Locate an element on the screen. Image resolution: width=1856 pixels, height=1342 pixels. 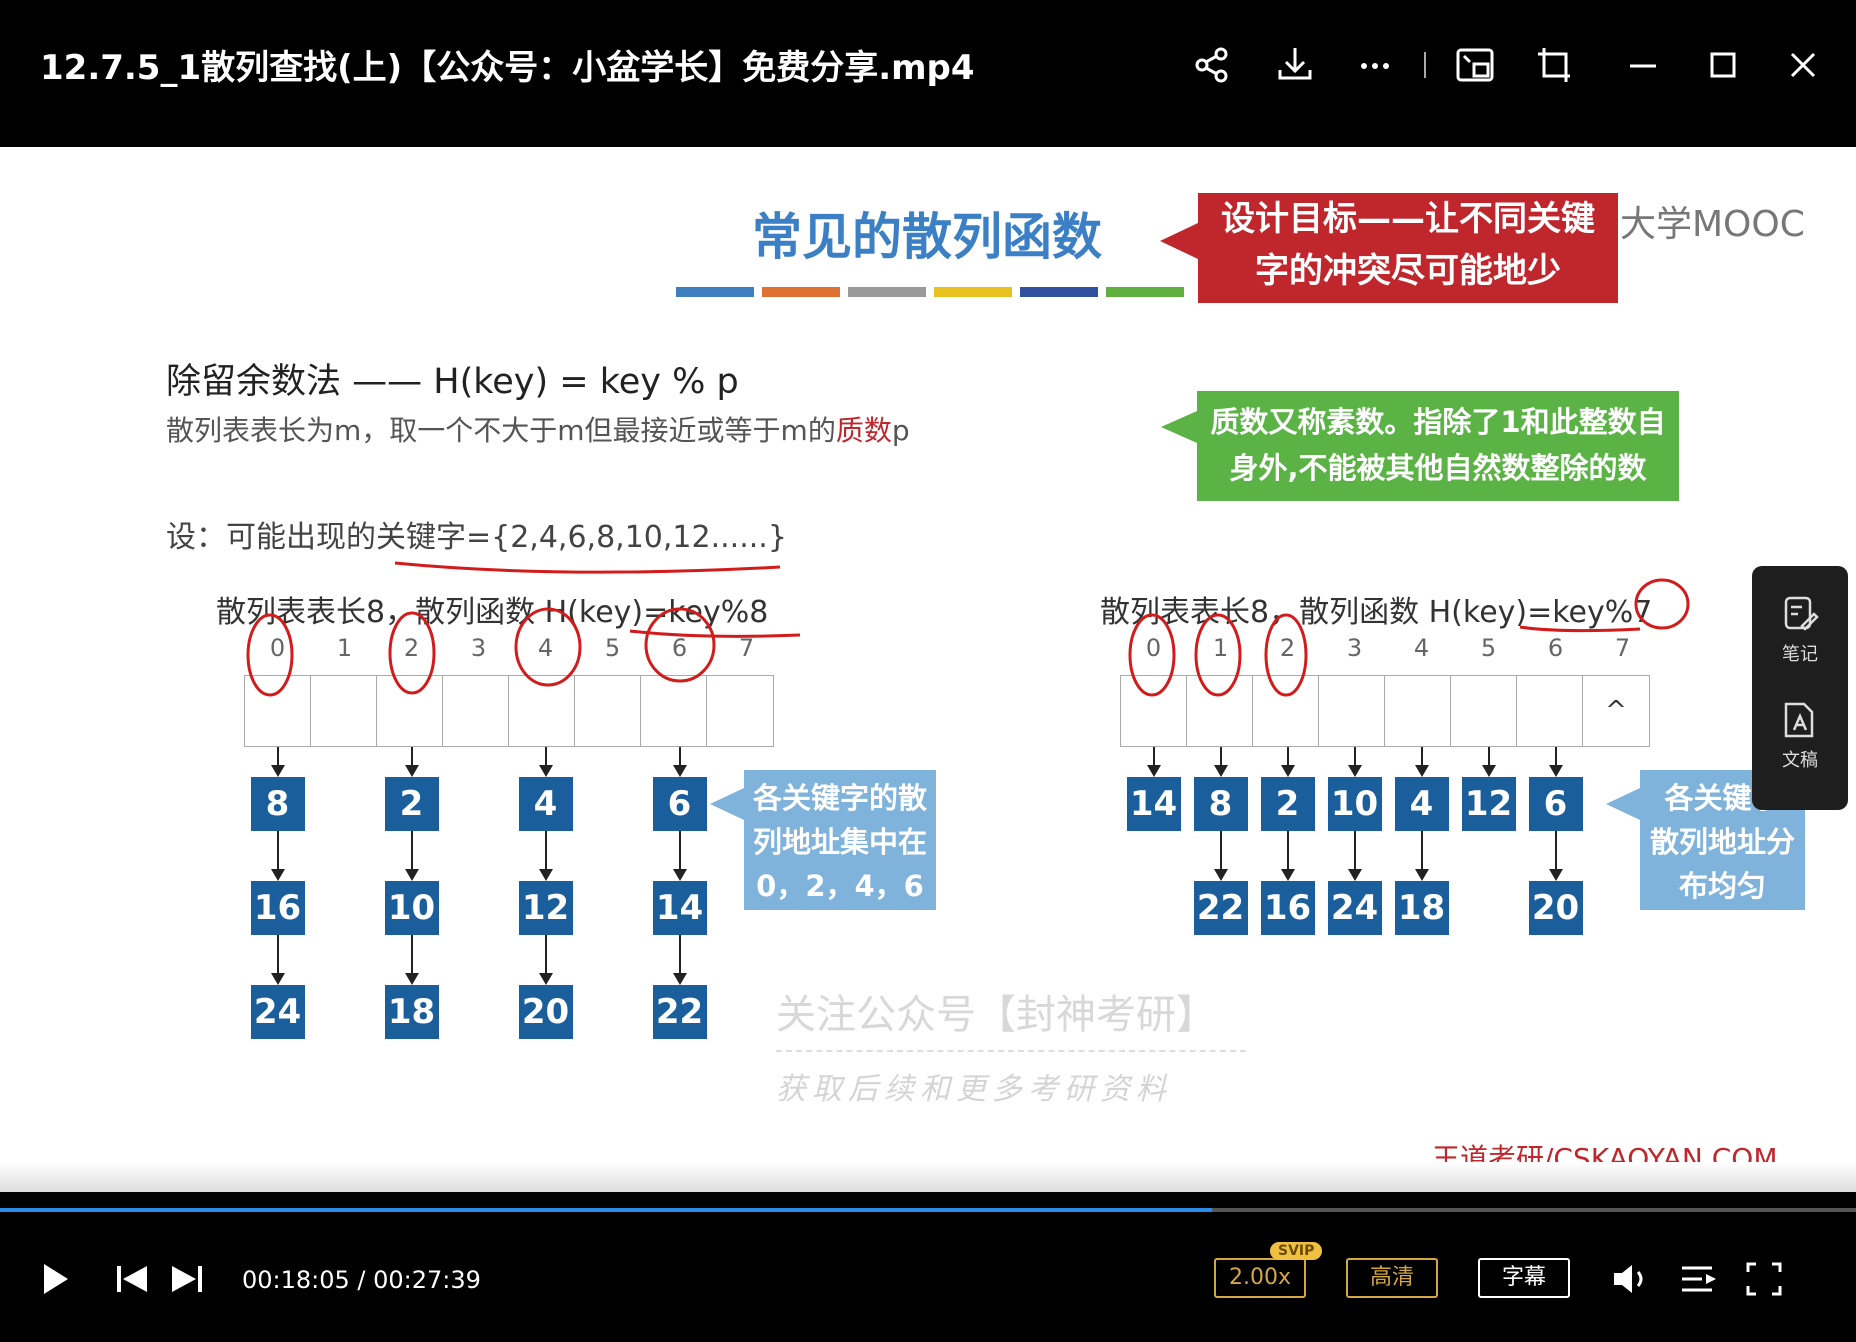
toolbar-divider is located at coordinates (1425, 65).